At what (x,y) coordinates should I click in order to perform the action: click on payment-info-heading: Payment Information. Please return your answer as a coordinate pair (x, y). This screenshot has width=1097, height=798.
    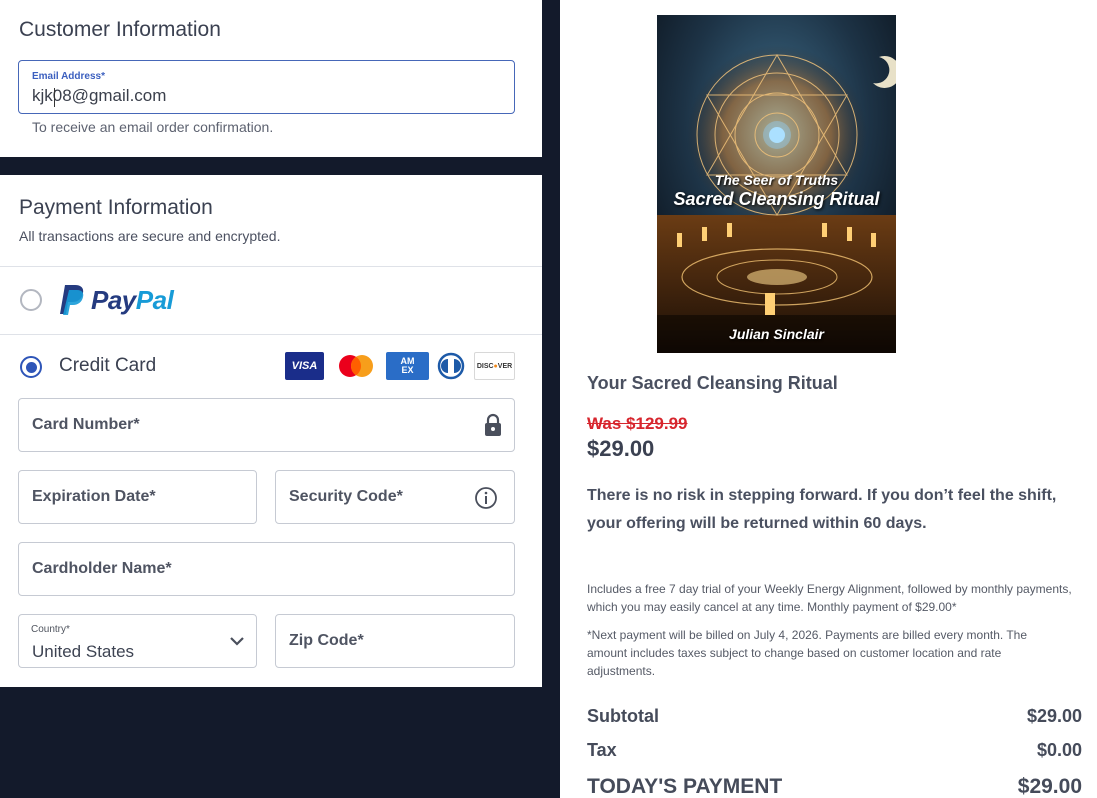
    Looking at the image, I should click on (116, 207).